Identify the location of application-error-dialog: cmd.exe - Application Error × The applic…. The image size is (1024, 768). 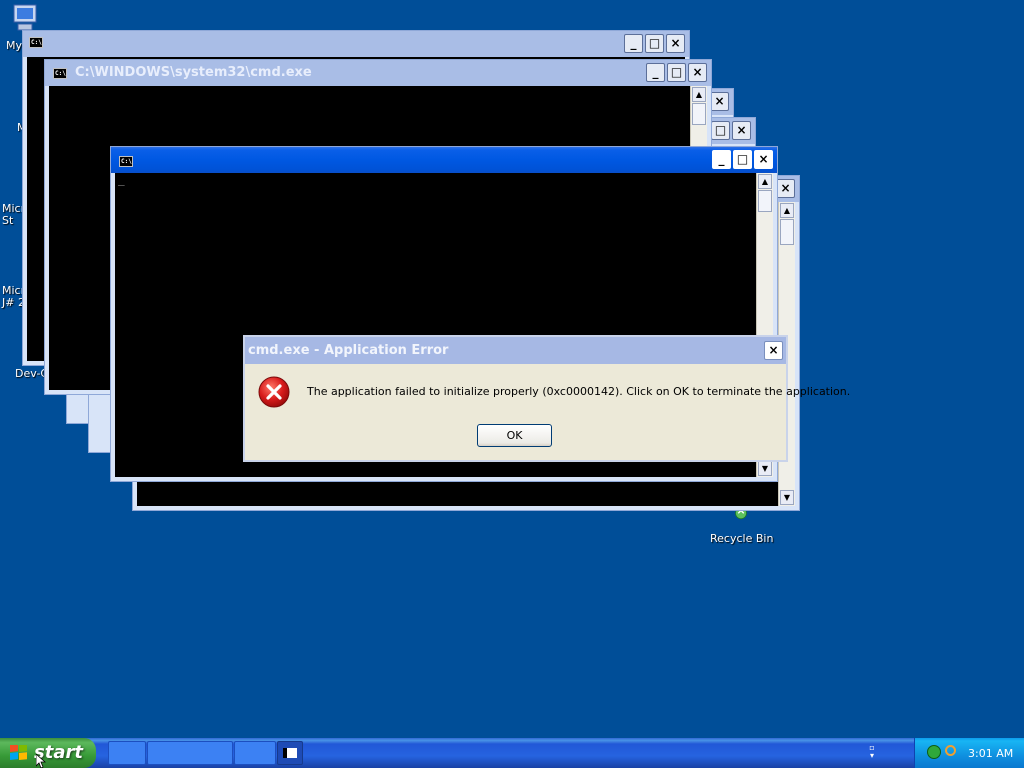
(546, 398).